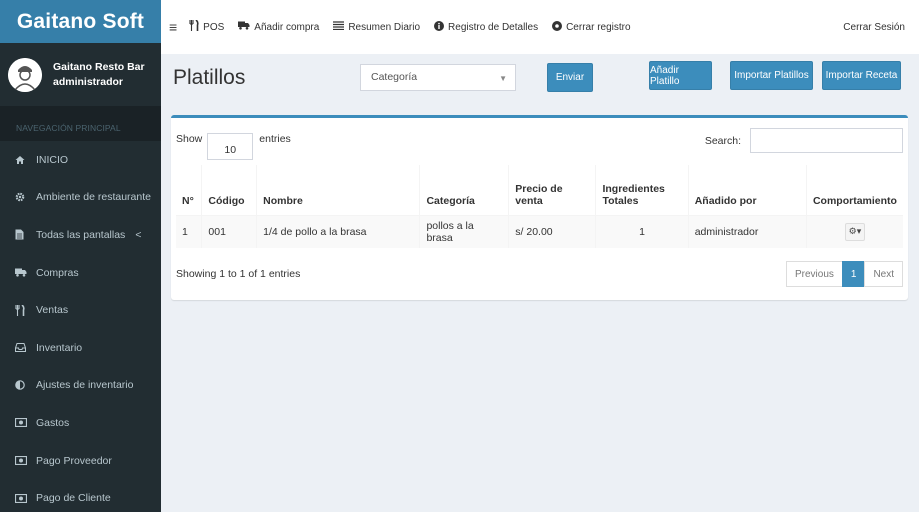  I want to click on sidebar-item-inventario: Inventario, so click(80, 347).